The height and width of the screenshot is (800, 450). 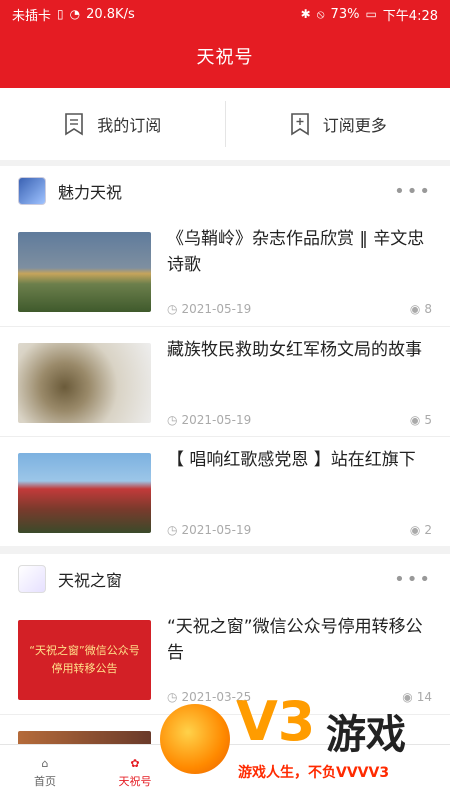 What do you see at coordinates (276, 721) in the screenshot?
I see `watermark-brand: V3` at bounding box center [276, 721].